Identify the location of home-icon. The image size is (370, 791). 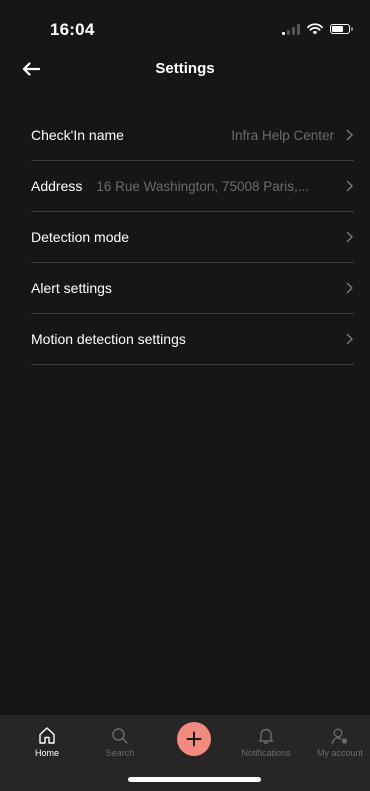
(47, 735).